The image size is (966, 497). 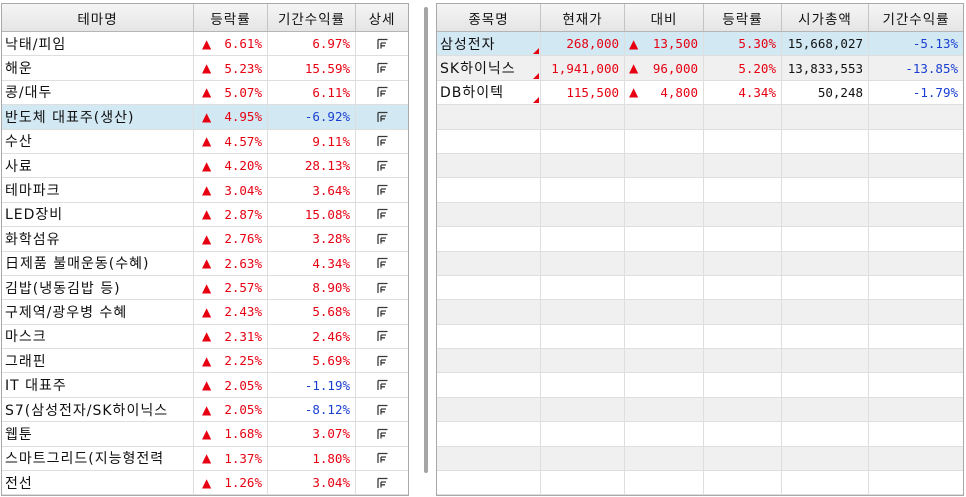 What do you see at coordinates (98, 117) in the screenshot?
I see `theme-name-cell: 반도체 대표주(생산)` at bounding box center [98, 117].